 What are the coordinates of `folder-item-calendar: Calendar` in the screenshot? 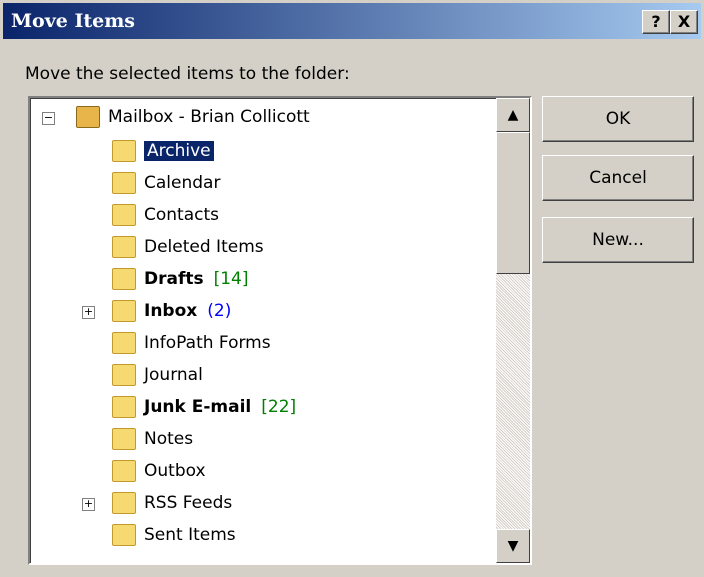 It's located at (166, 183).